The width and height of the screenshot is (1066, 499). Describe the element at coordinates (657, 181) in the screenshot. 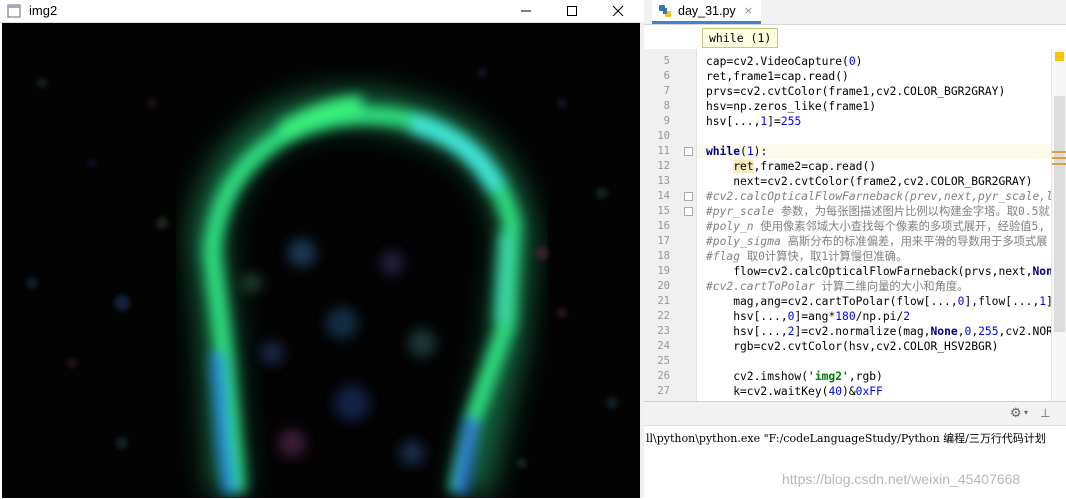

I see `line-number: 13` at that location.